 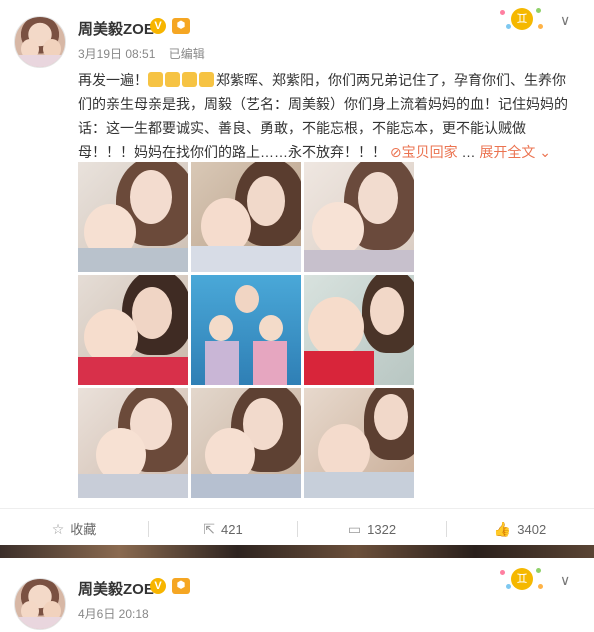 I want to click on link-icon: ⊘, so click(x=395, y=152).